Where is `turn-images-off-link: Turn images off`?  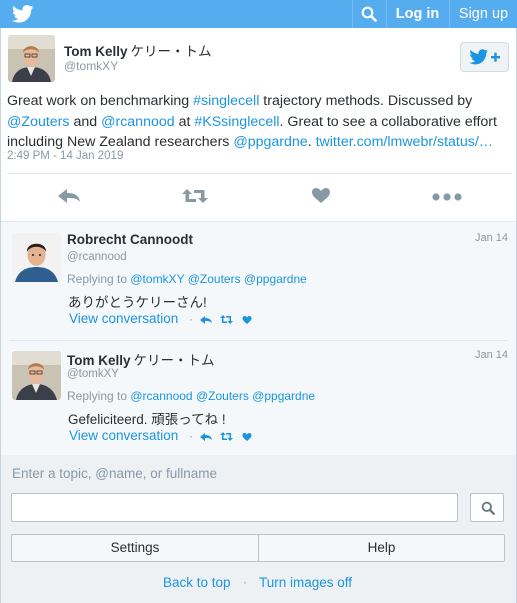
turn-images-off-link: Turn images off is located at coordinates (305, 582).